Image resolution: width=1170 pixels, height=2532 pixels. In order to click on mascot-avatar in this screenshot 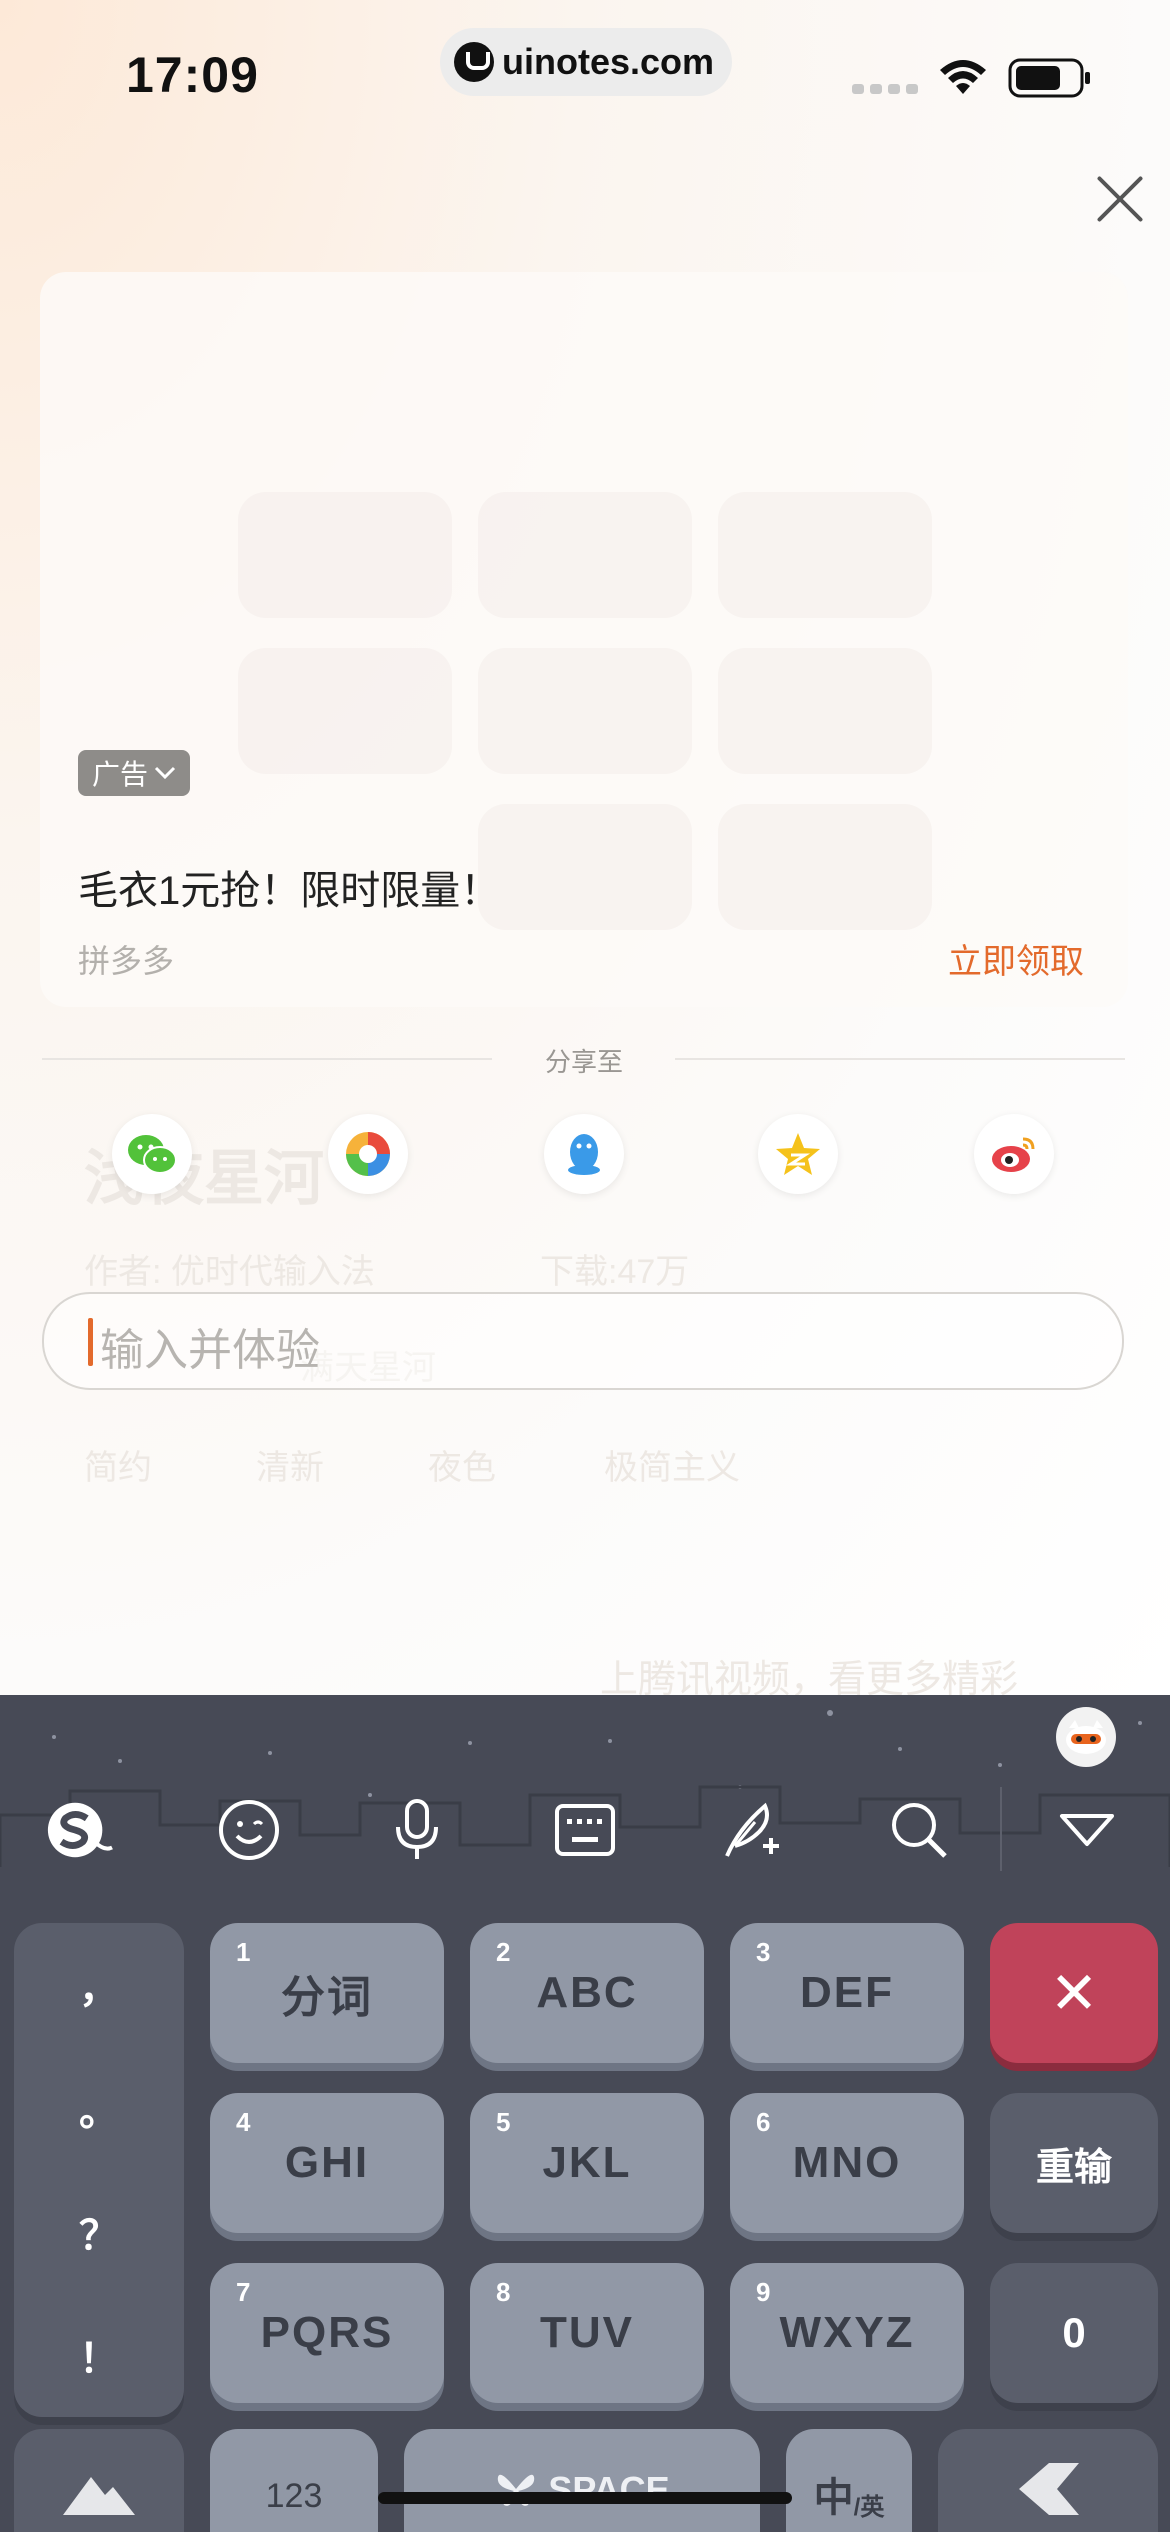, I will do `click(1086, 1737)`.